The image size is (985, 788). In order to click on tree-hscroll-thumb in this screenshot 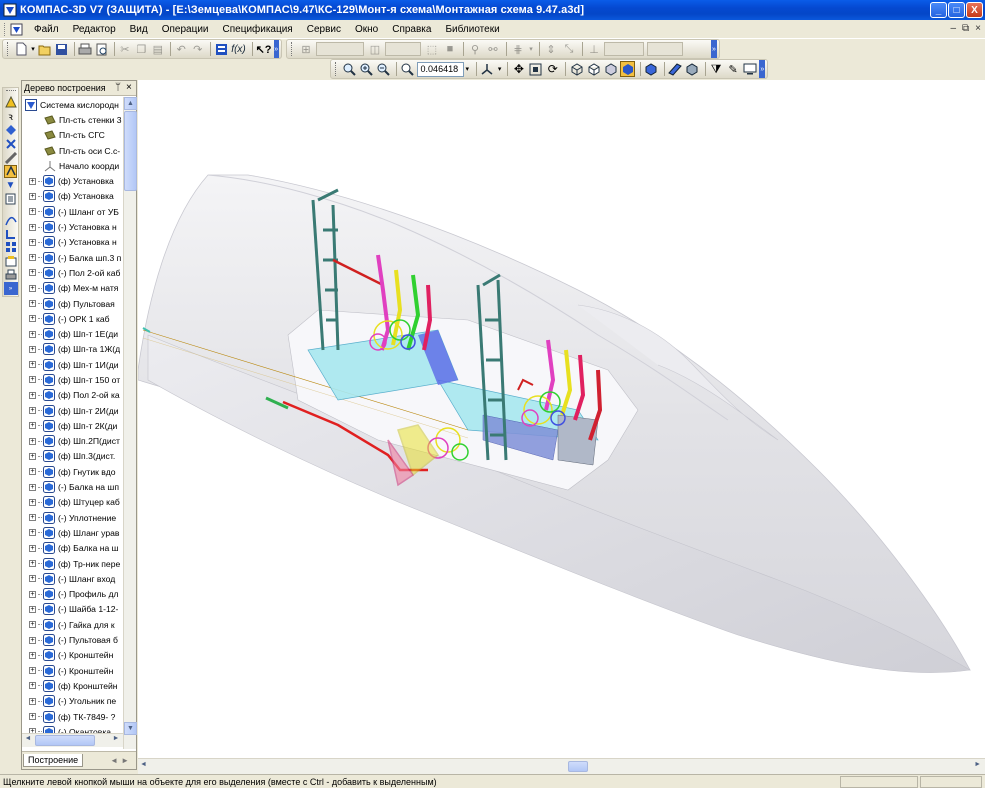, I will do `click(65, 740)`.